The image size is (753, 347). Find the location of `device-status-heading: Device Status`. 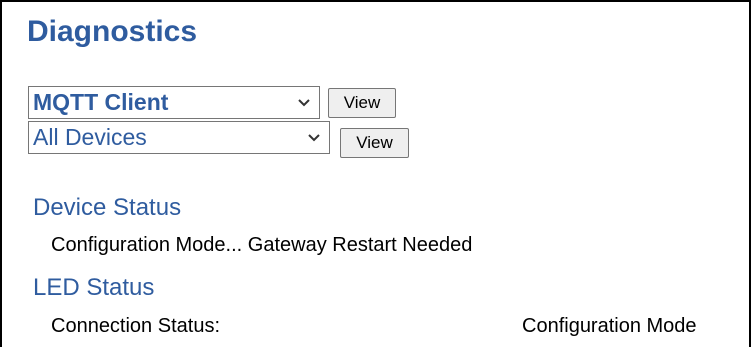

device-status-heading: Device Status is located at coordinates (107, 207).